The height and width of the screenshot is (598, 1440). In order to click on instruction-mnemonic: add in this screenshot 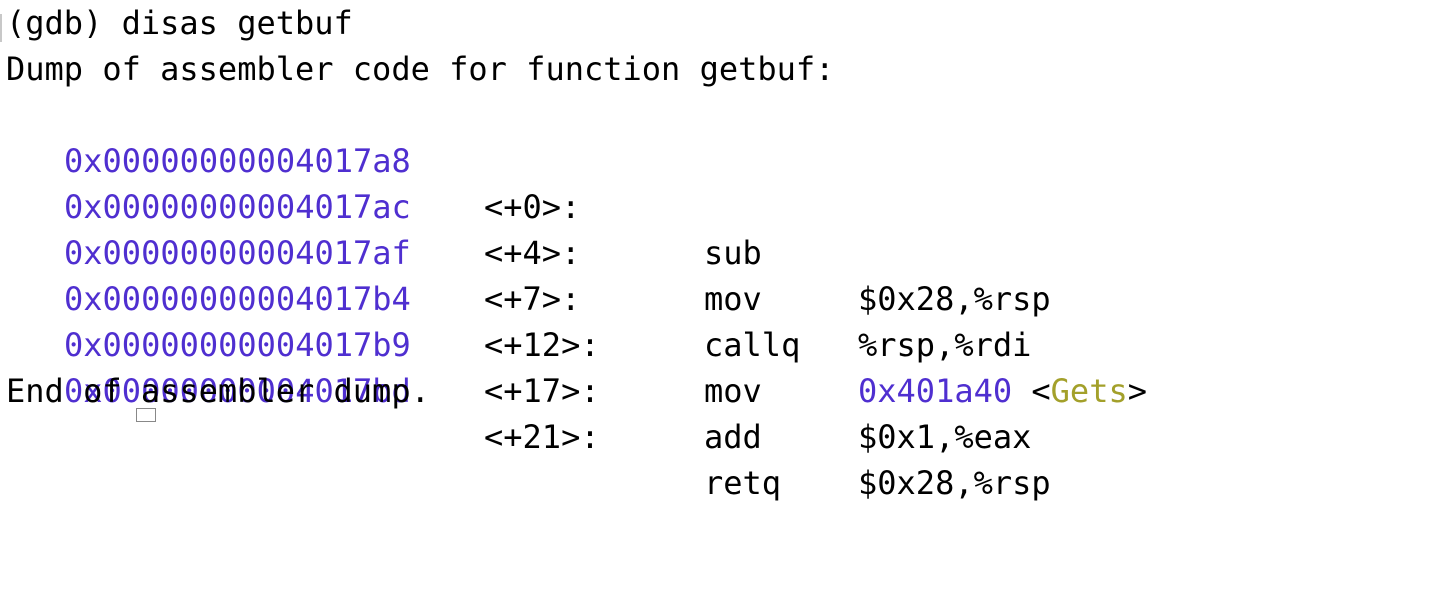, I will do `click(733, 437)`.